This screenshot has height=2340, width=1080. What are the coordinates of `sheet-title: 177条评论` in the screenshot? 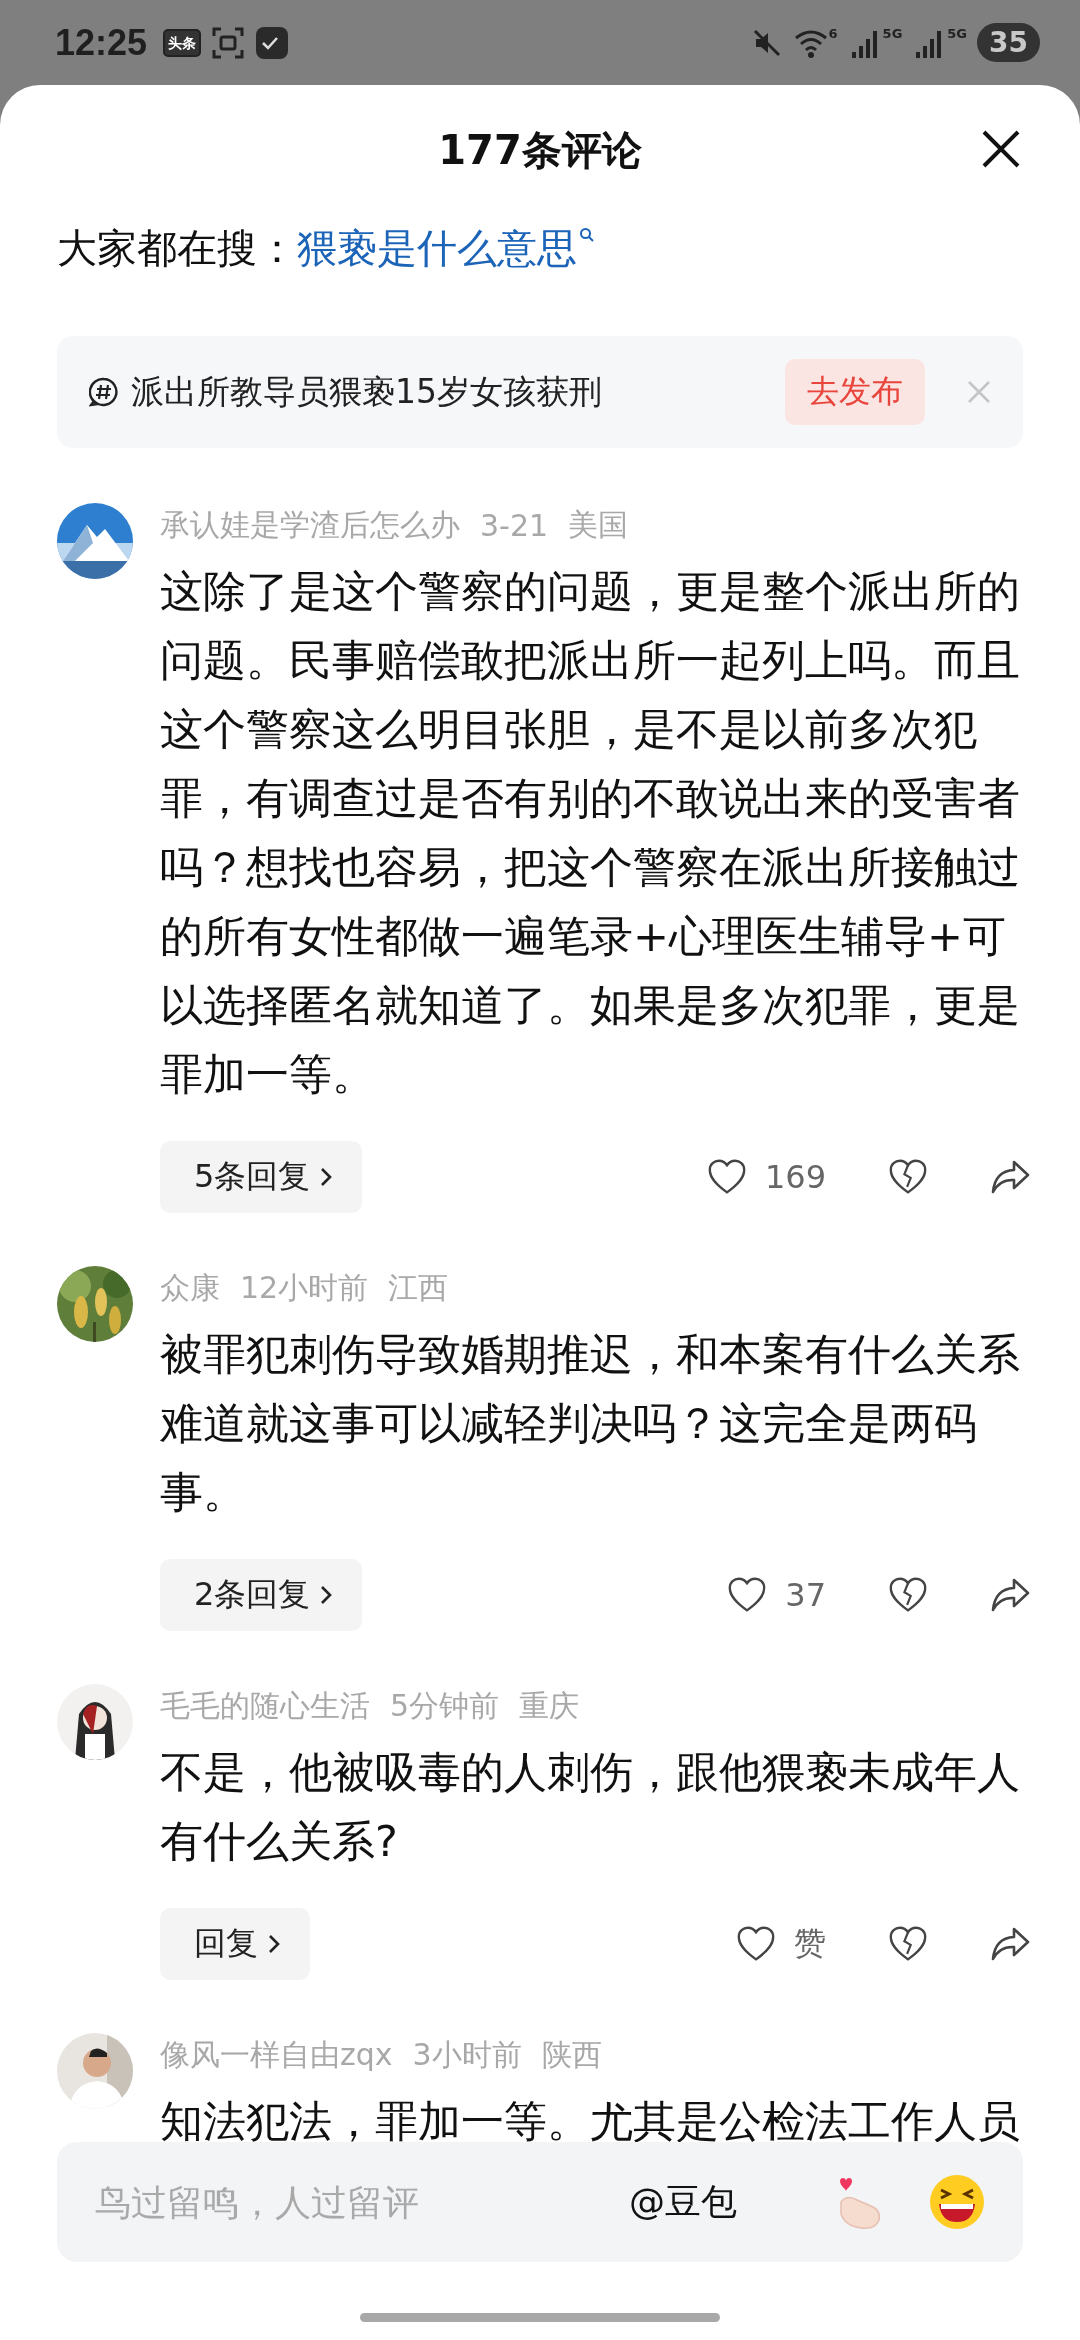 It's located at (540, 150).